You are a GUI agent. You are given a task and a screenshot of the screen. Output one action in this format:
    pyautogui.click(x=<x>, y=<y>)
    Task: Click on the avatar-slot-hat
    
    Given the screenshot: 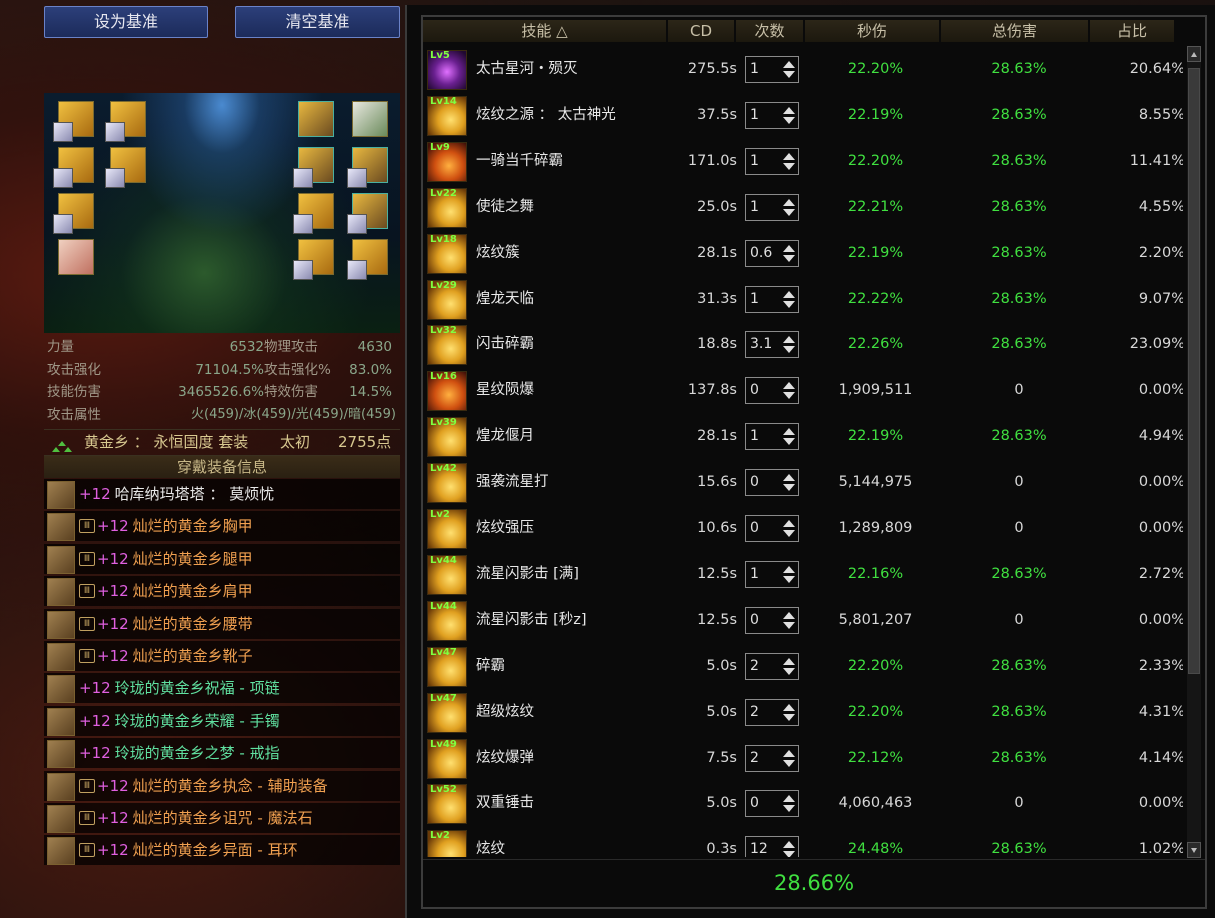 What is the action you would take?
    pyautogui.click(x=73, y=121)
    